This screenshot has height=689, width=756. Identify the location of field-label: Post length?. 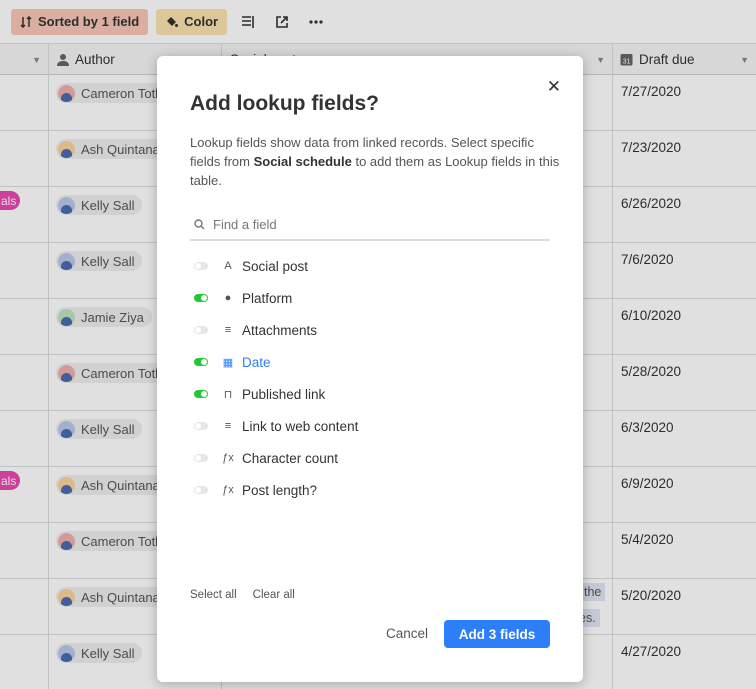
(280, 490).